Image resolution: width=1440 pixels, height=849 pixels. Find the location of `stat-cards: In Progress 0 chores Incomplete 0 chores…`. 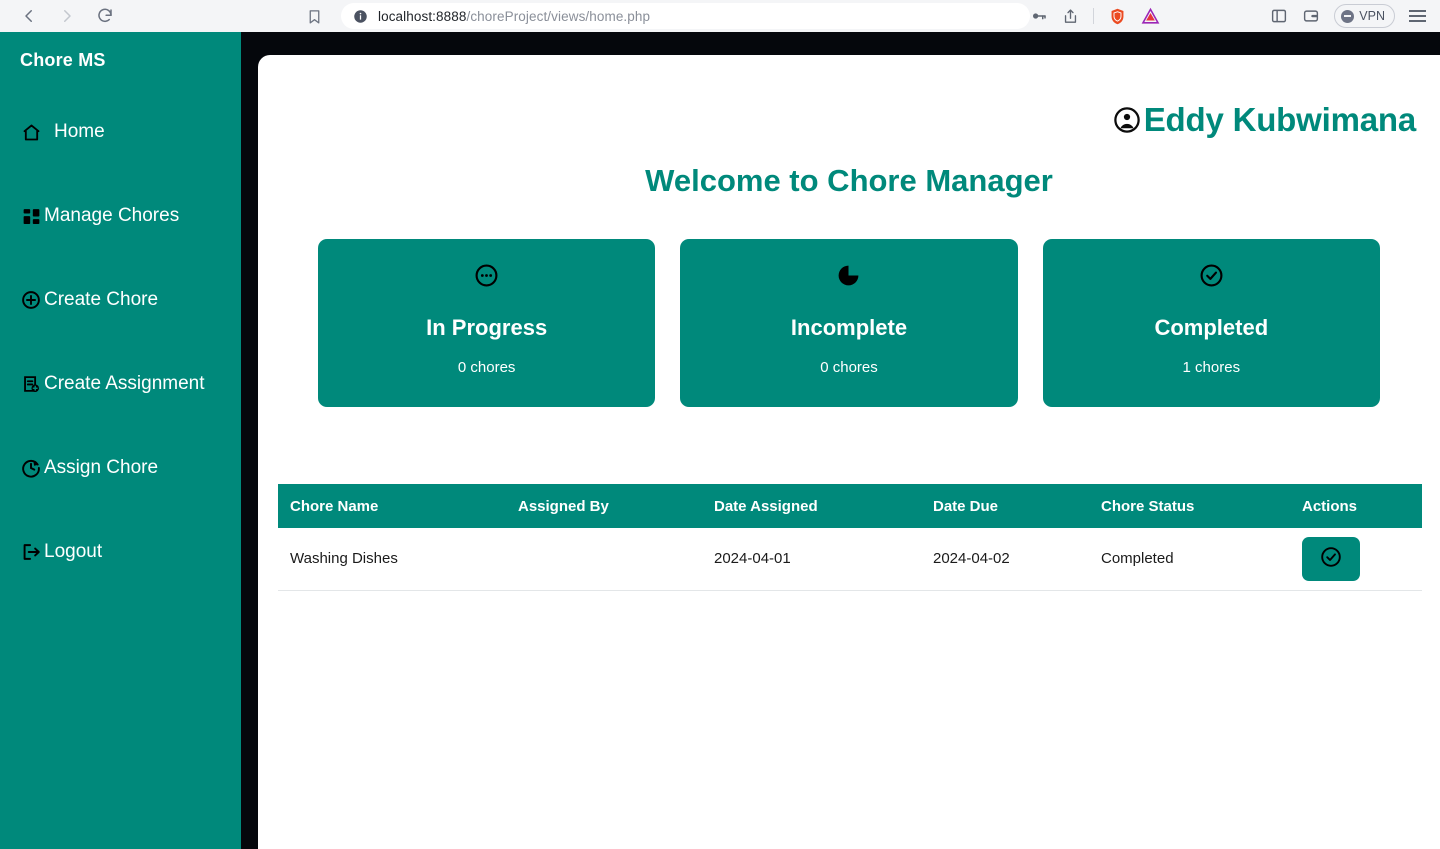

stat-cards: In Progress 0 chores Incomplete 0 chores… is located at coordinates (849, 323).